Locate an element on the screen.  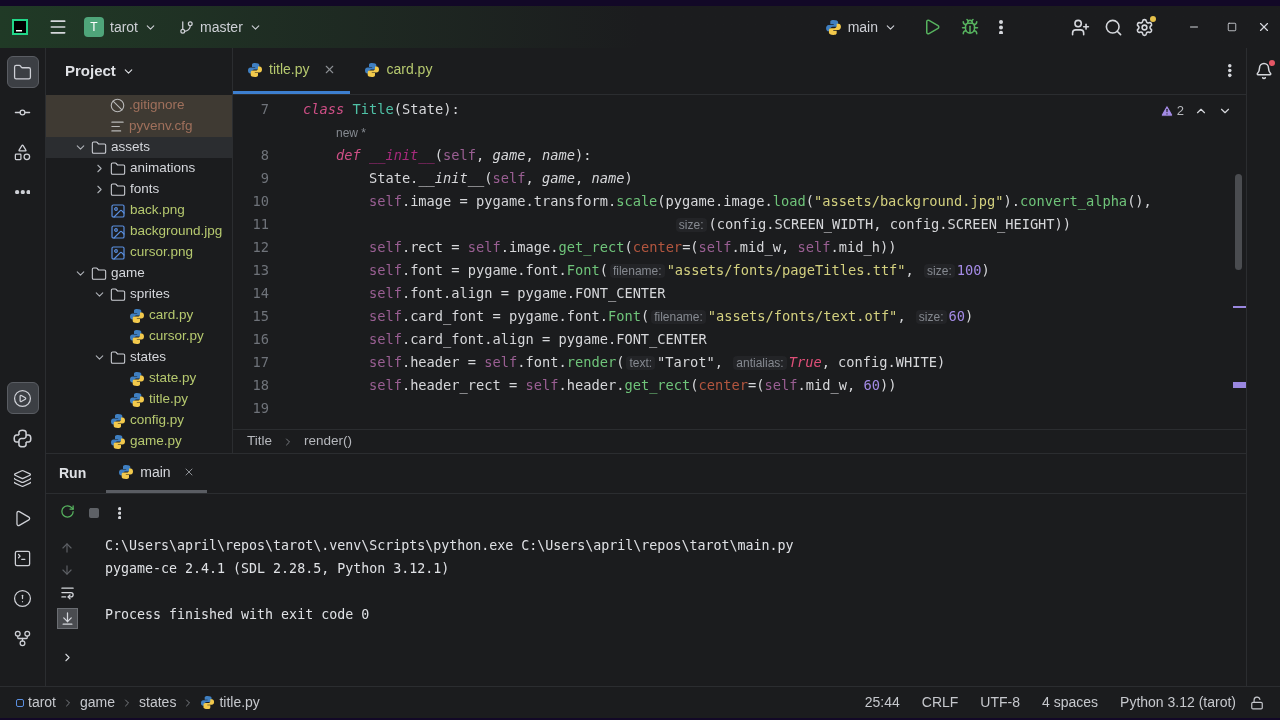
line-number: 19 is located at coordinates (260, 409).